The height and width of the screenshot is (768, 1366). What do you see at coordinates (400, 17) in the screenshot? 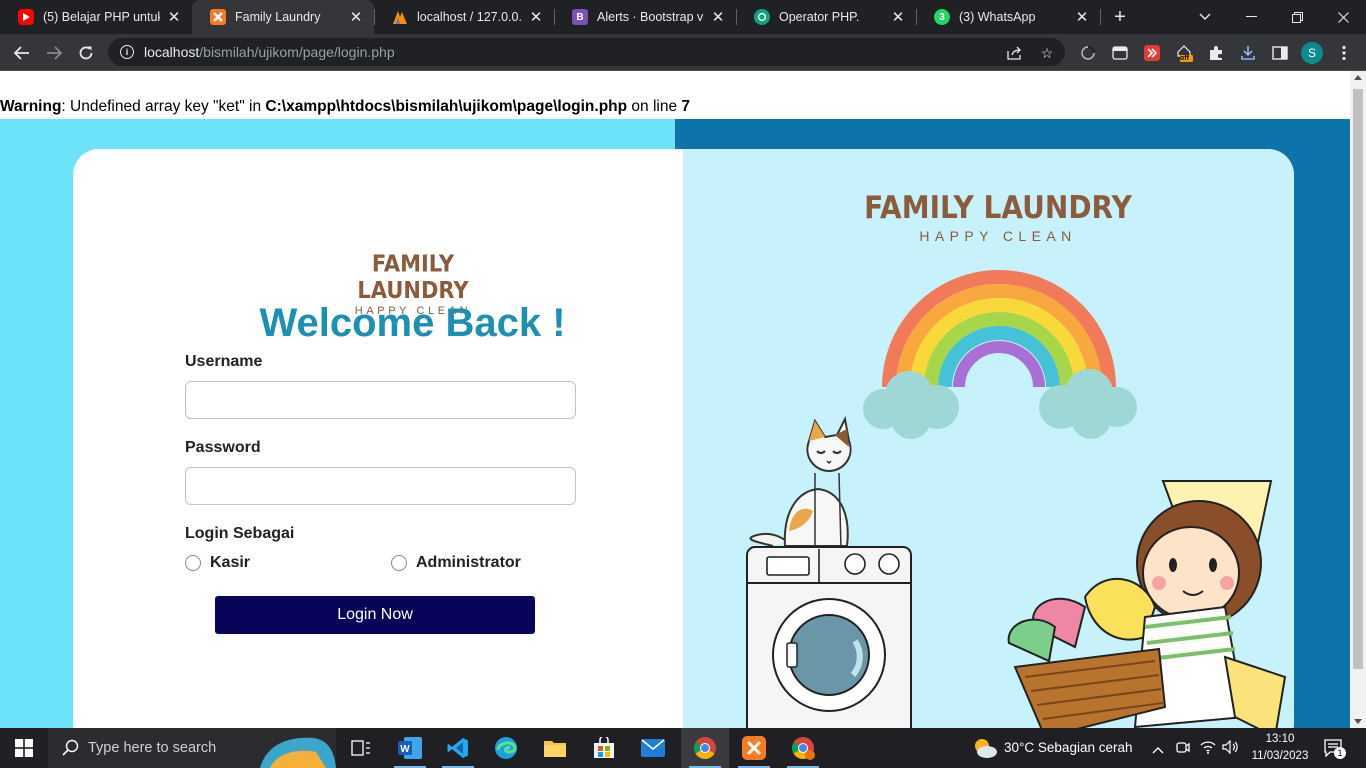
I see `phpmyadmin-icon` at bounding box center [400, 17].